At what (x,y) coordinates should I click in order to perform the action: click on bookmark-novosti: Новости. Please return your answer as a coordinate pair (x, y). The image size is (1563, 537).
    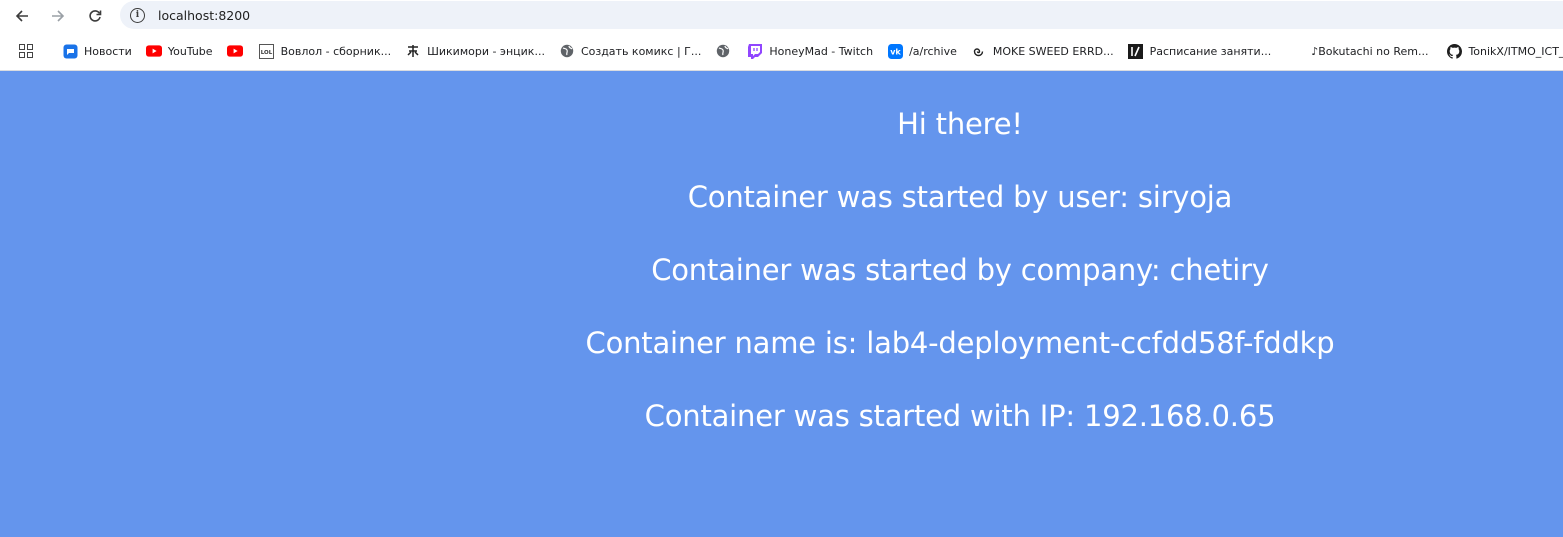
    Looking at the image, I should click on (97, 51).